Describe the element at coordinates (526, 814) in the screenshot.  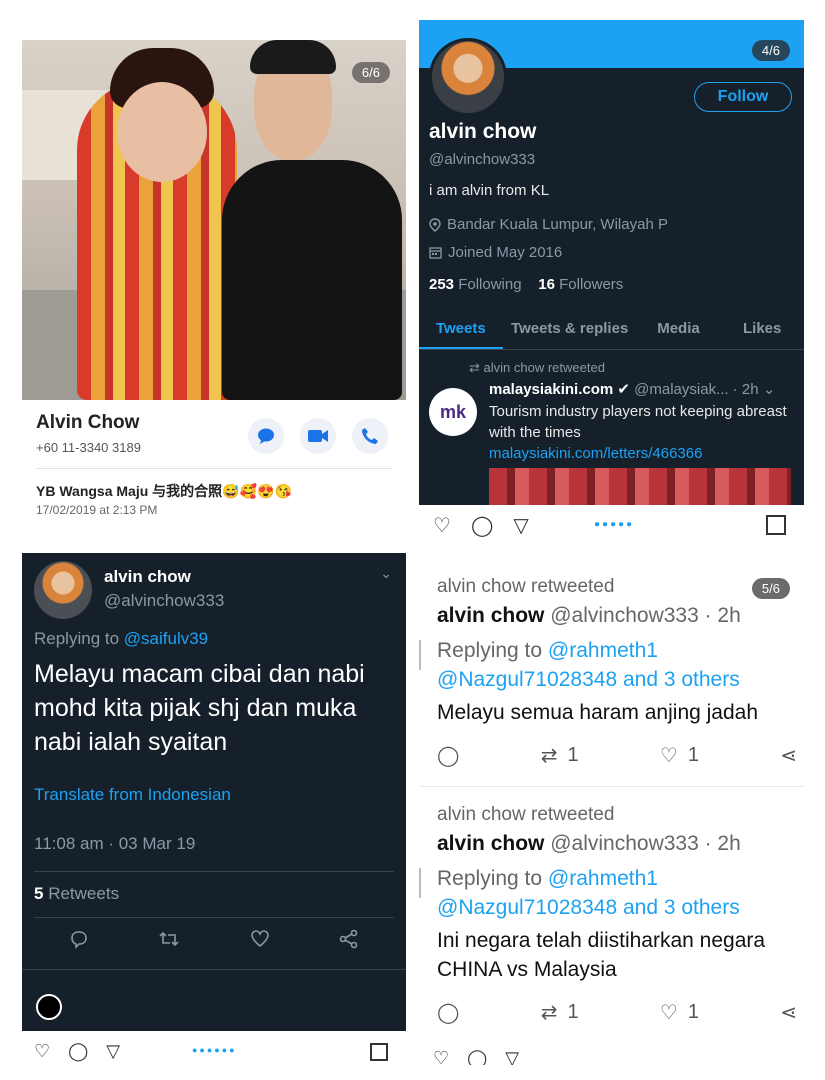
I see `retweet-indicator: alvin chow retweeted` at that location.